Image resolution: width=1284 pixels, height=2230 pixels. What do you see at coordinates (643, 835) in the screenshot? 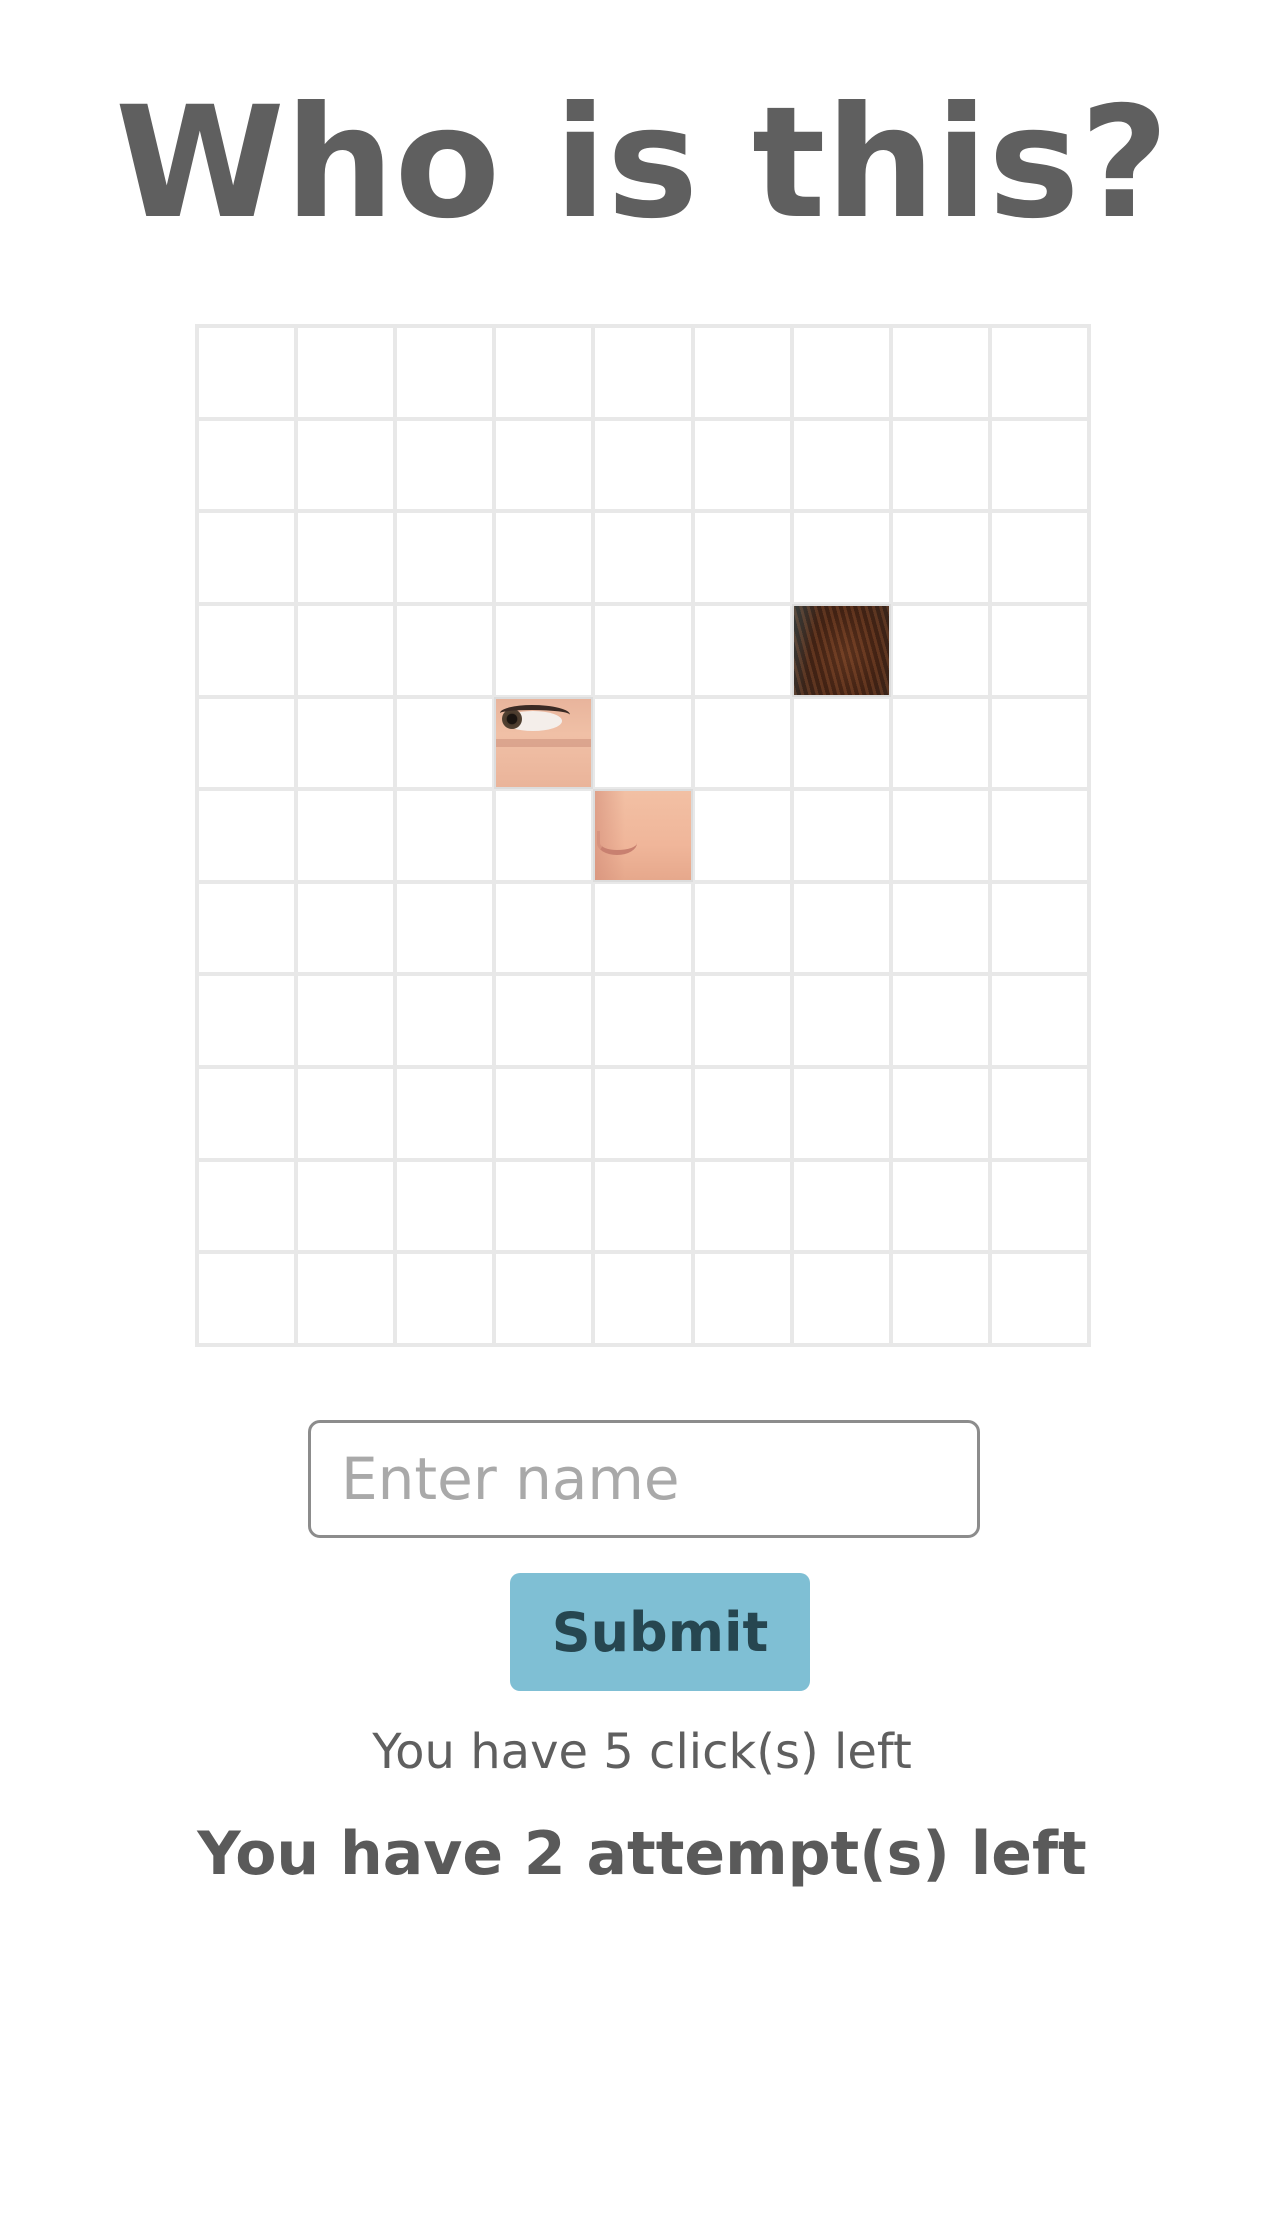
I see `revealed-tile-nose` at bounding box center [643, 835].